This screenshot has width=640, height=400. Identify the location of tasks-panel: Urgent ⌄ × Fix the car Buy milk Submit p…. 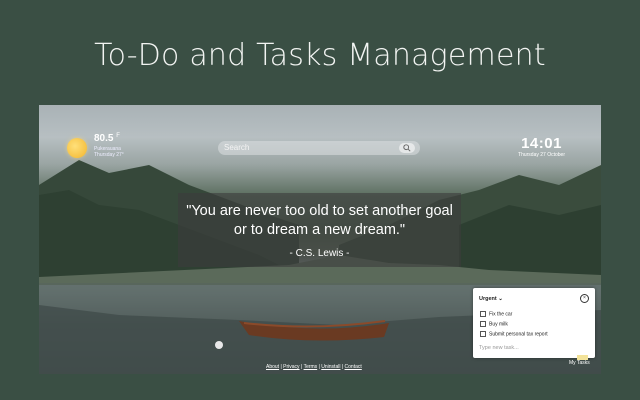
(534, 323).